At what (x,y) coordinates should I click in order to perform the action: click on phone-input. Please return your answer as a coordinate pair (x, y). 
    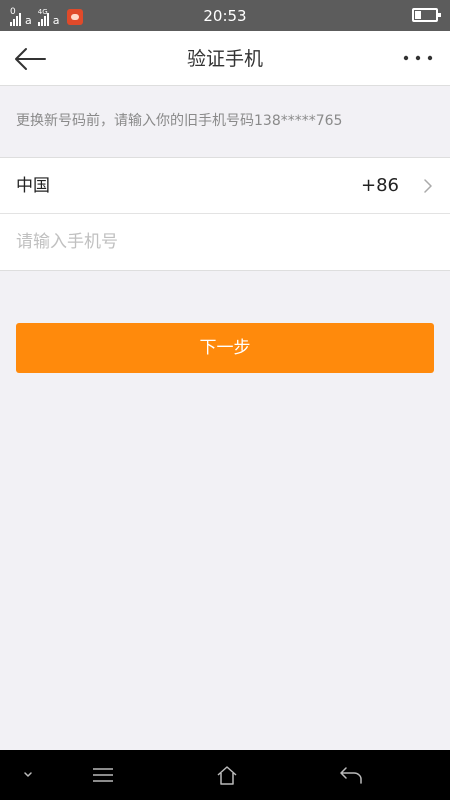
    Looking at the image, I should click on (225, 242).